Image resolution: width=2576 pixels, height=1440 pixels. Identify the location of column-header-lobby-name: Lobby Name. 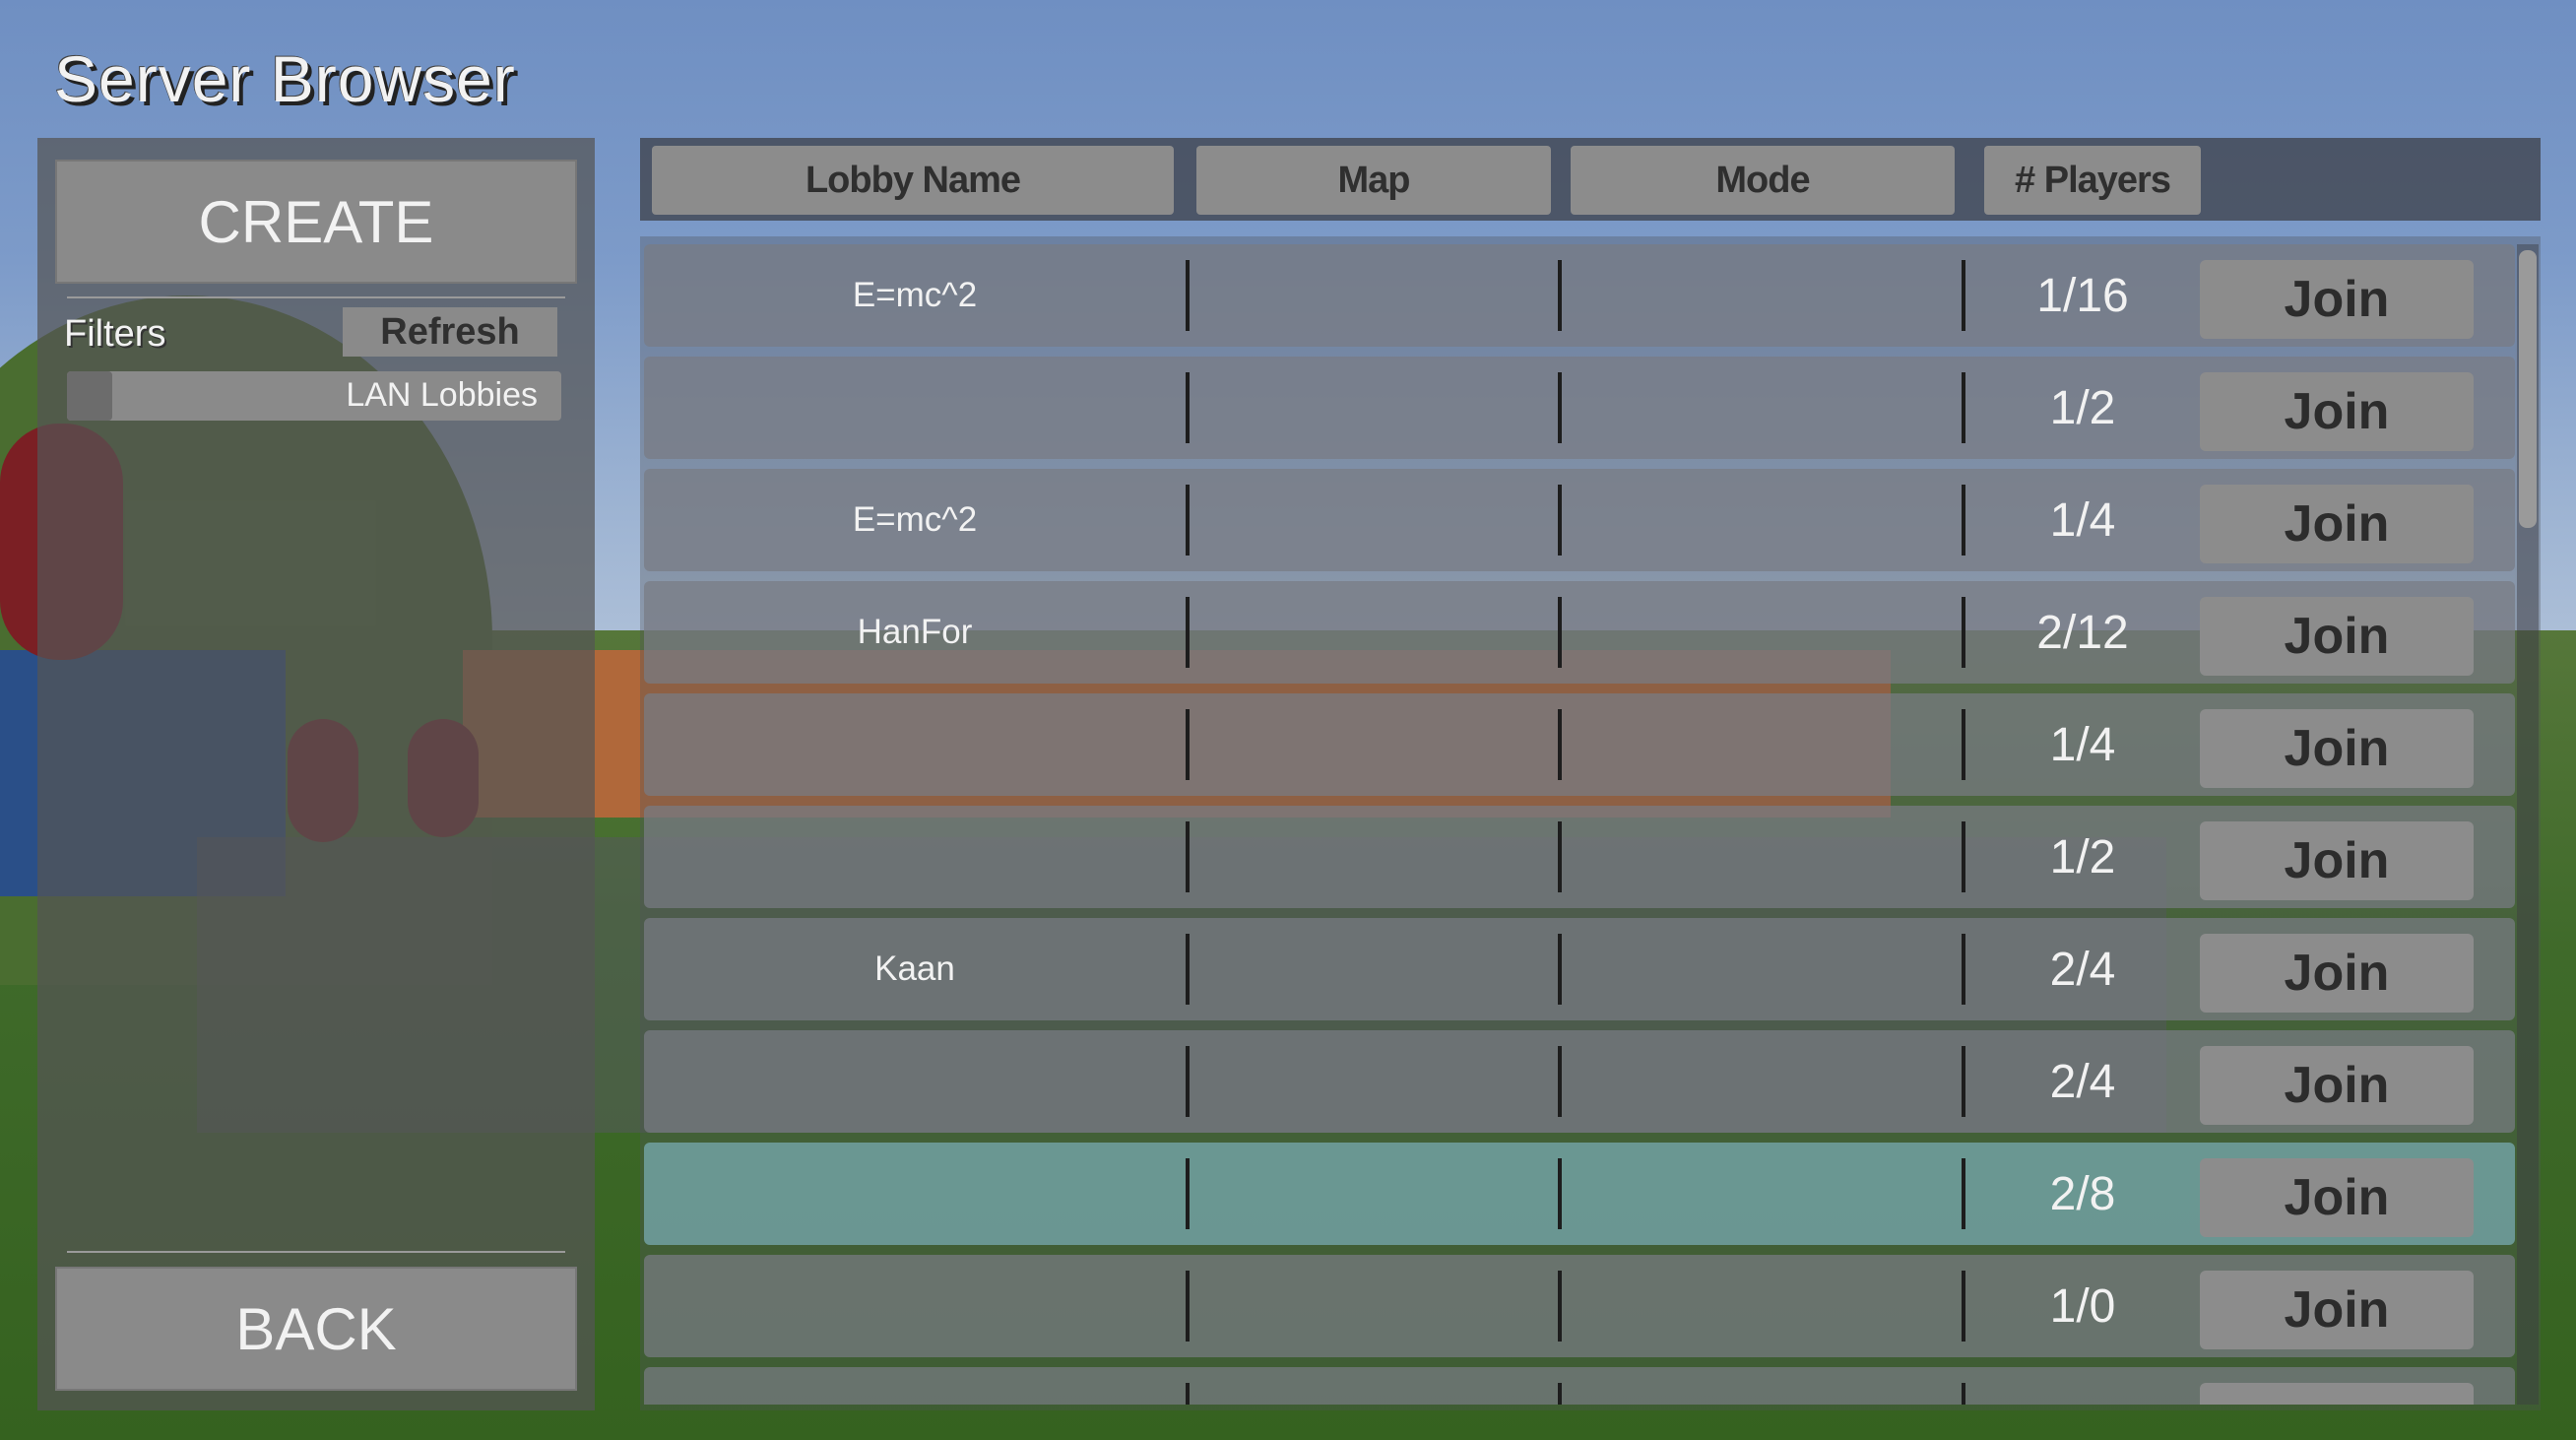
(913, 180).